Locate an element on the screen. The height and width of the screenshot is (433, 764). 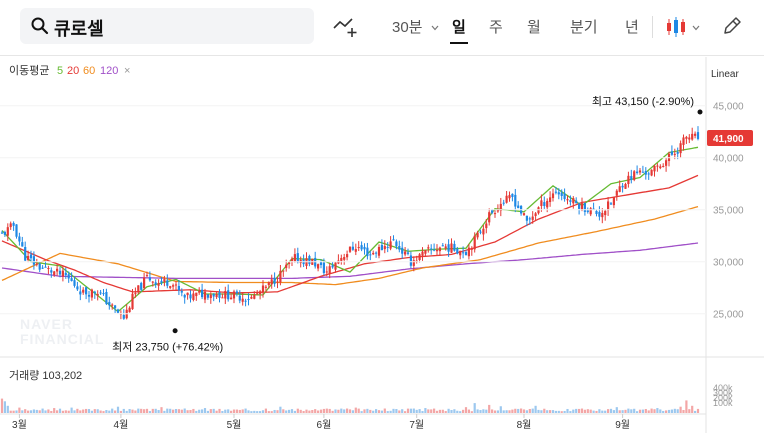
chart-type-dropdown is located at coordinates (683, 27).